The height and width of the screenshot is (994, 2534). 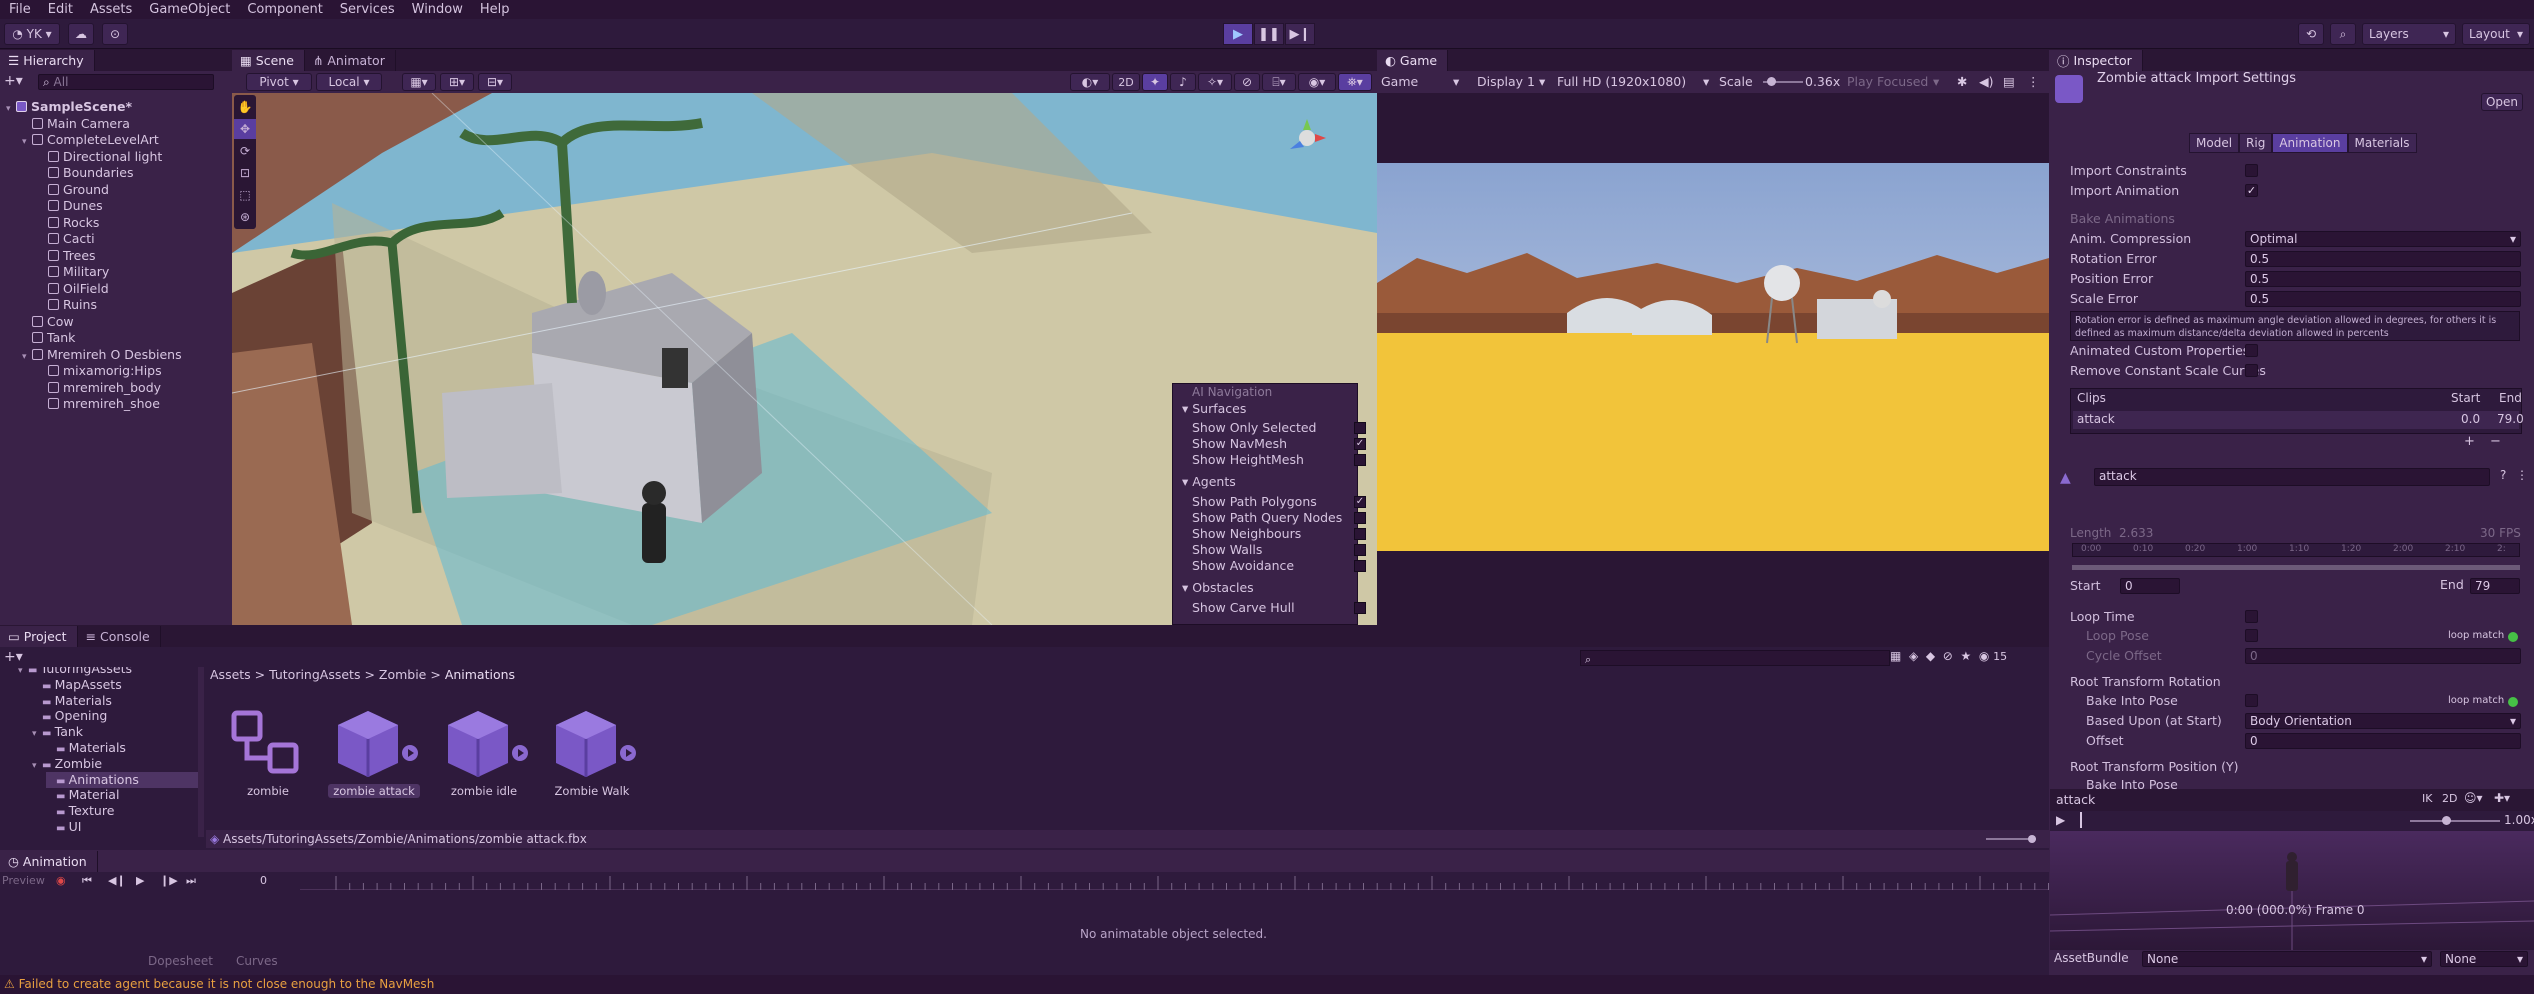 I want to click on position-error-input: 0.5, so click(x=2383, y=279).